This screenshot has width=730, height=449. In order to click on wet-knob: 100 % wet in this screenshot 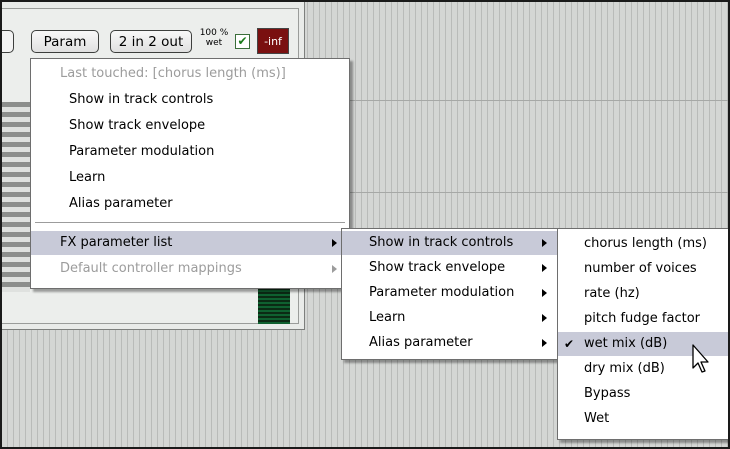, I will do `click(214, 41)`.